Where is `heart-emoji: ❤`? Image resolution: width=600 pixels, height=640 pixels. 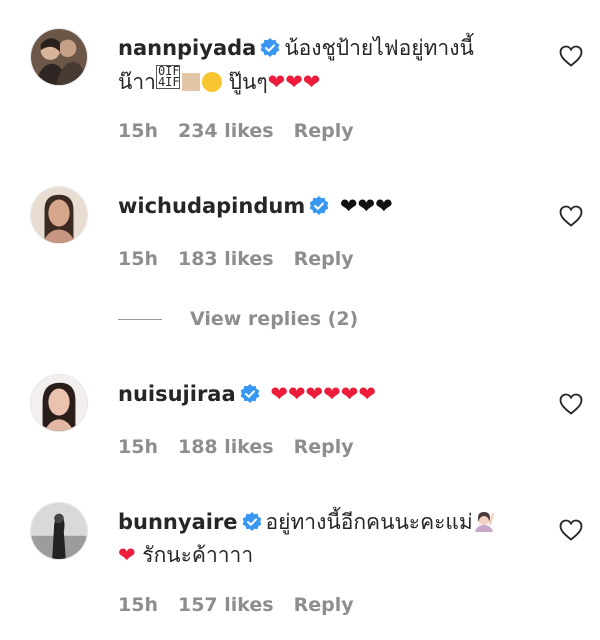
heart-emoji: ❤ is located at coordinates (127, 555).